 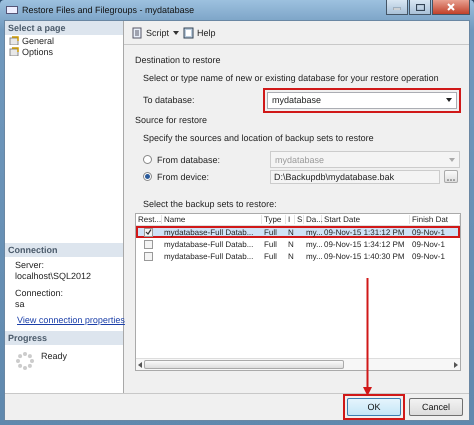 What do you see at coordinates (364, 256) in the screenshot?
I see `table-cell-text: 09-Nov-15 1:40:30 PM` at bounding box center [364, 256].